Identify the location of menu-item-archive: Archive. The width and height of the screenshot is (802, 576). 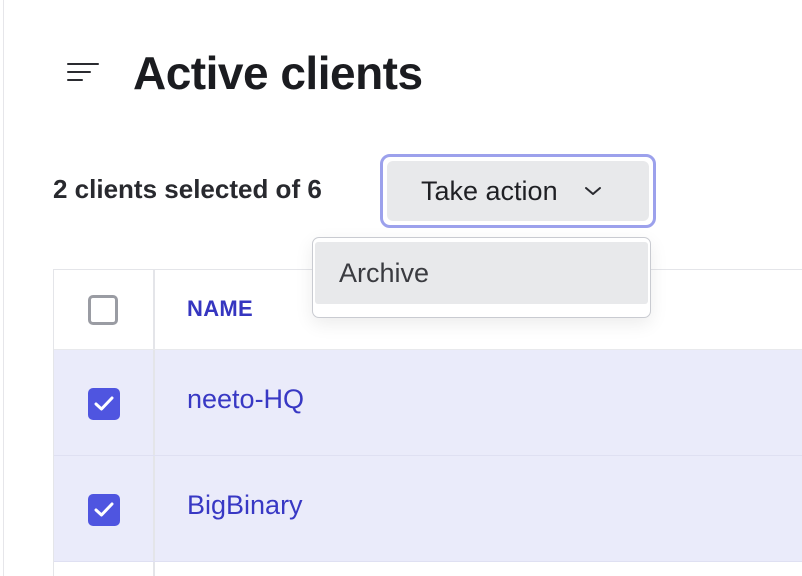
(481, 273).